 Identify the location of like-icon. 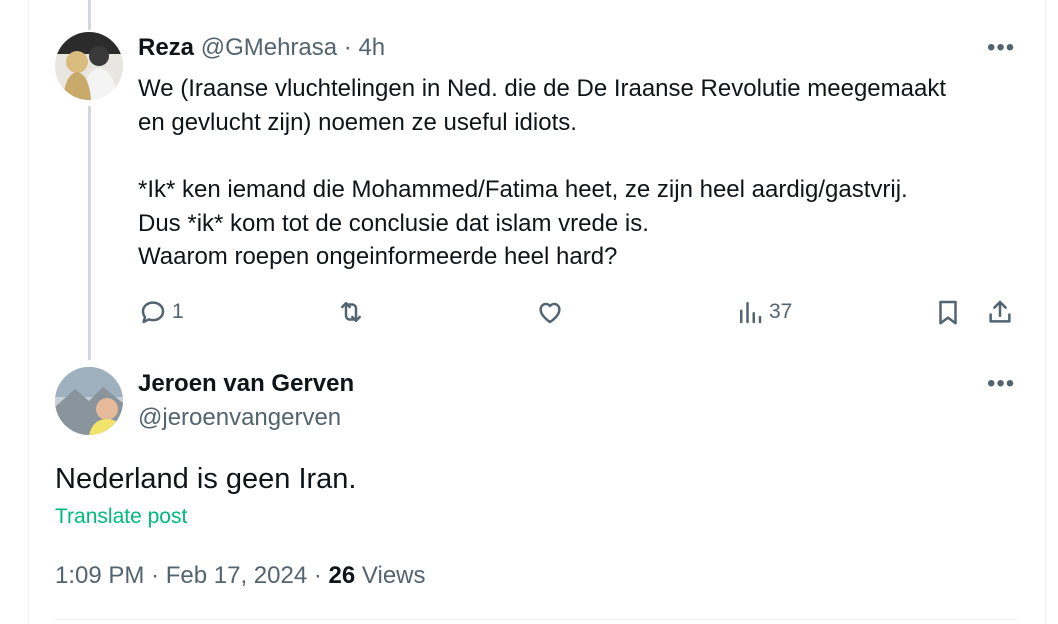
(550, 313).